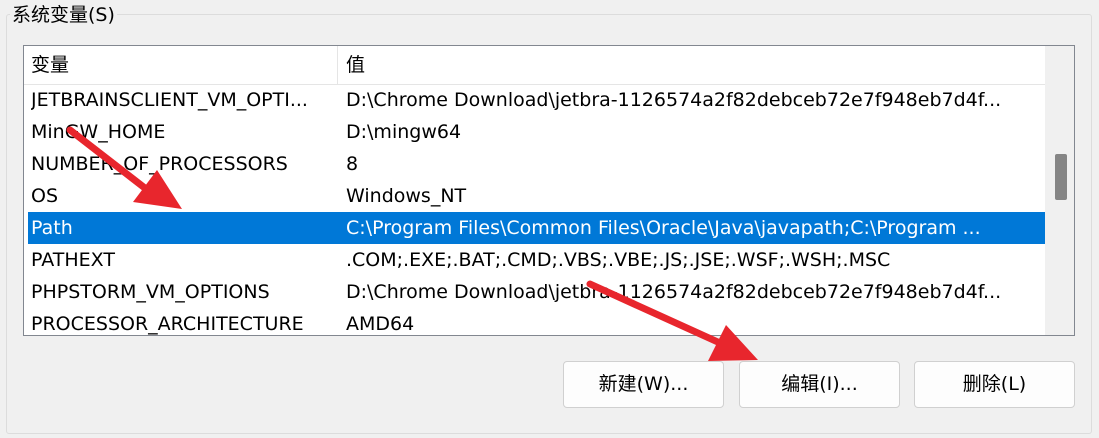  Describe the element at coordinates (1061, 177) in the screenshot. I see `scrollbar-thumb` at that location.